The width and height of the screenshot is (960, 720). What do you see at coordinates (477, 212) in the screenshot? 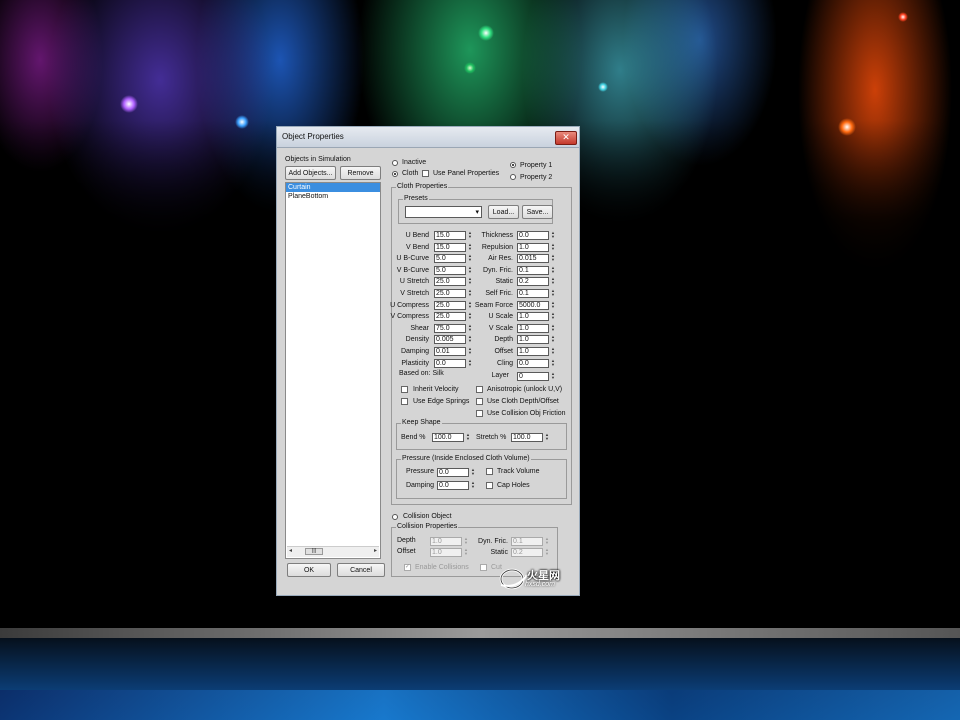
I see `chevron-down-icon: ▾` at bounding box center [477, 212].